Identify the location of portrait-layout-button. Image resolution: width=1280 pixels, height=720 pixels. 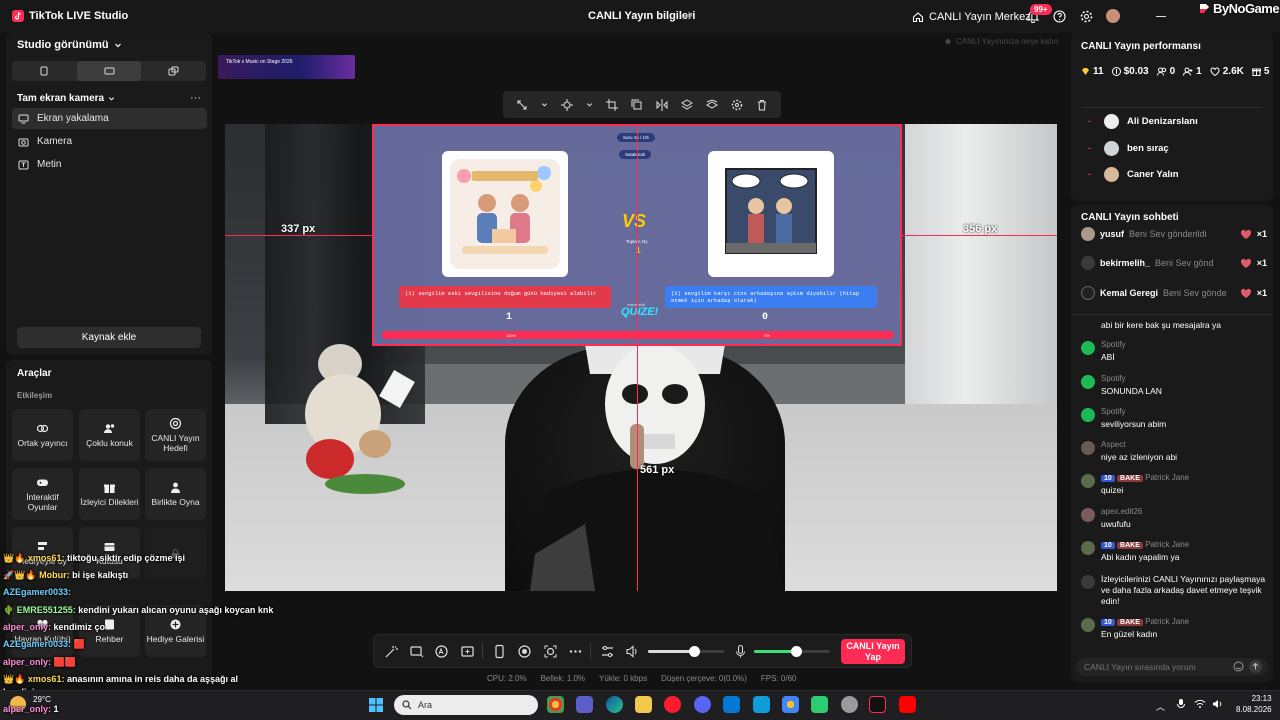
(44, 71).